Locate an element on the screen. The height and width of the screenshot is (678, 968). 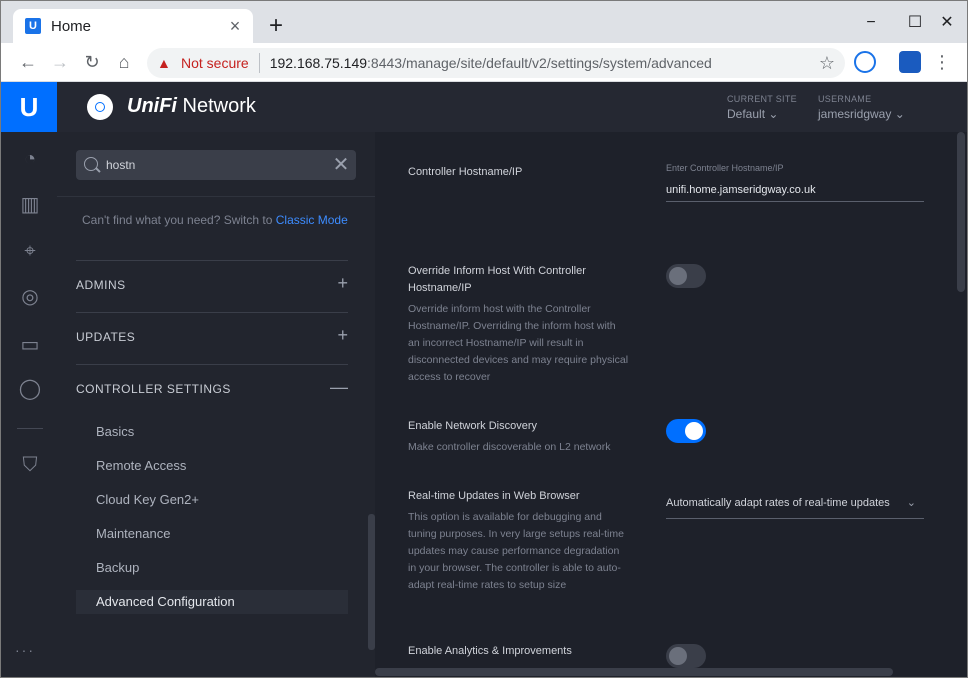
section-label: CONTROLLER SETTINGS is located at coordinates (153, 389).